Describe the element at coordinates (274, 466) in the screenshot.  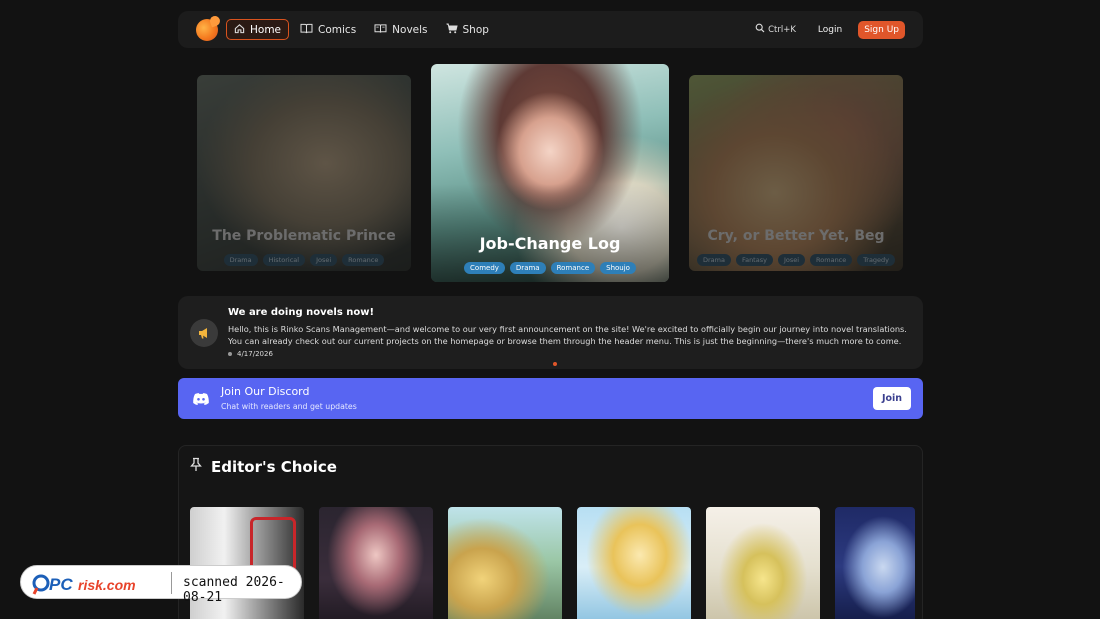
I see `editors-choice-title: Editor's Choice` at that location.